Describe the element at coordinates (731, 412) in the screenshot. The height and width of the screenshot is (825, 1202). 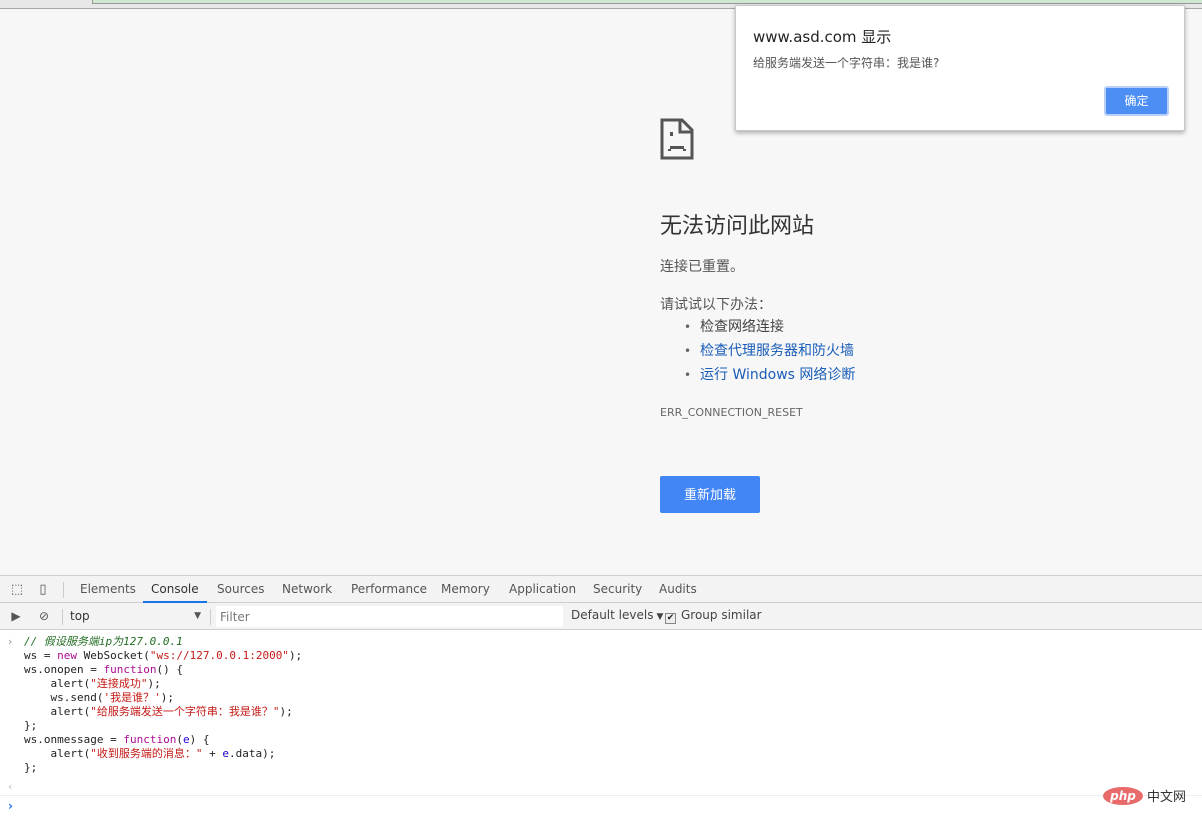
I see `error-code: ERR_CONNECTION_RESET` at that location.